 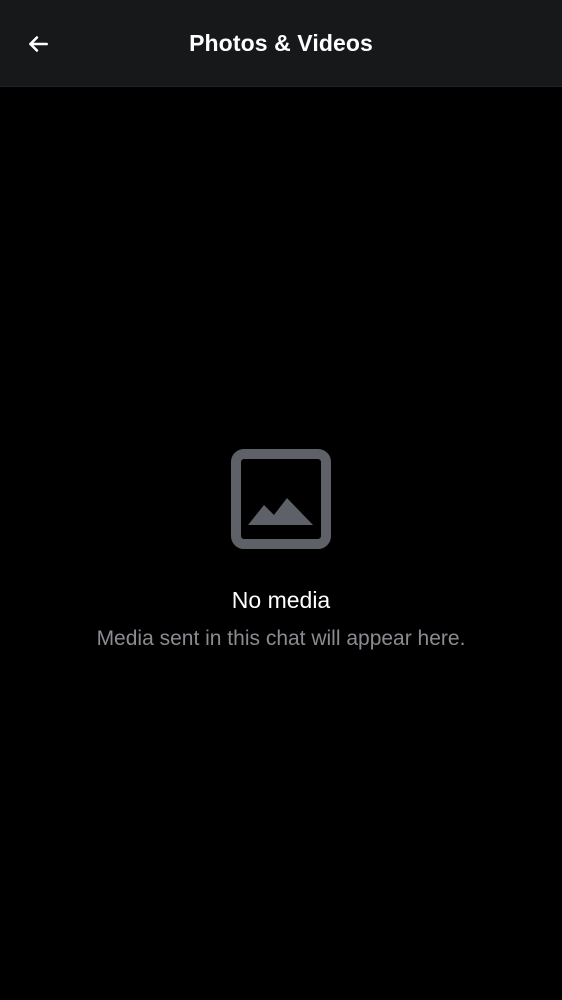 I want to click on page-title: Photos & Videos, so click(x=281, y=43).